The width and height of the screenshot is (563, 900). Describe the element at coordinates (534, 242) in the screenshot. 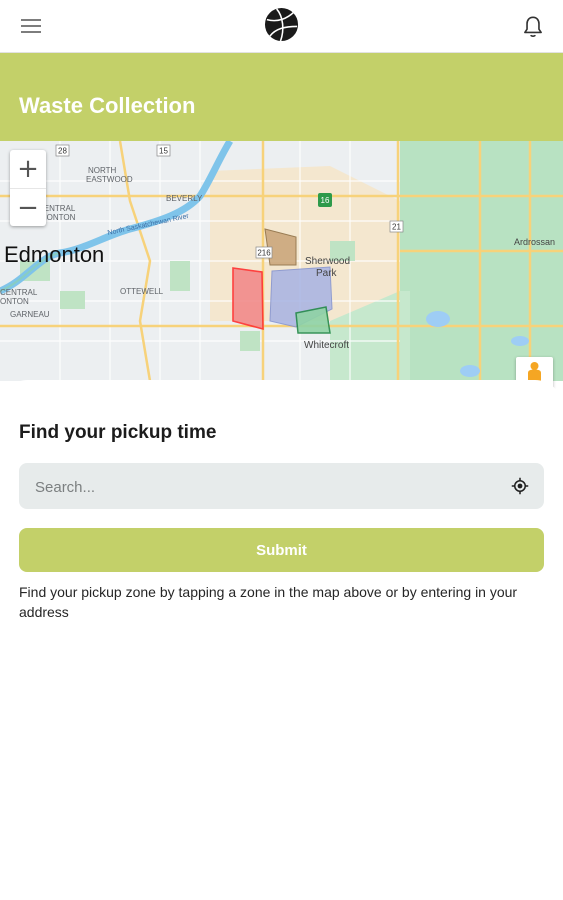

I see `map-label-ardrossan: Ardrossan` at that location.